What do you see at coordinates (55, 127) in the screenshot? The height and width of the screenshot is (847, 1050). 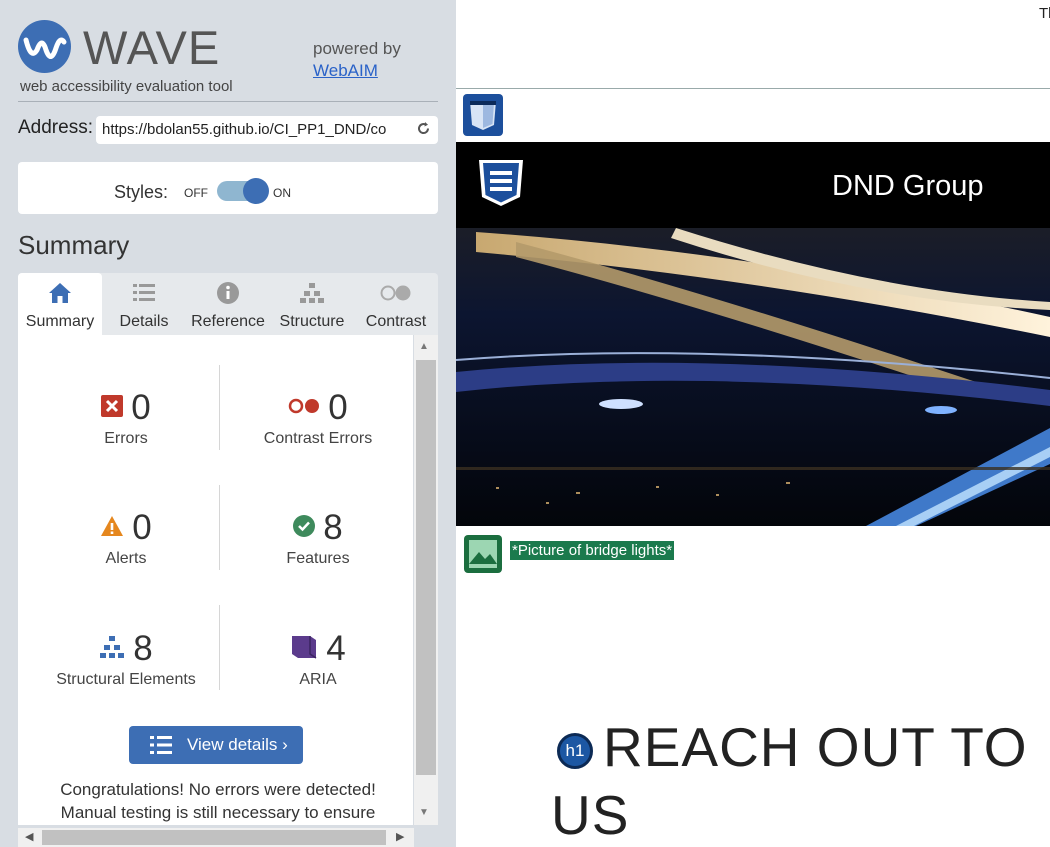 I see `address-label: Address:` at bounding box center [55, 127].